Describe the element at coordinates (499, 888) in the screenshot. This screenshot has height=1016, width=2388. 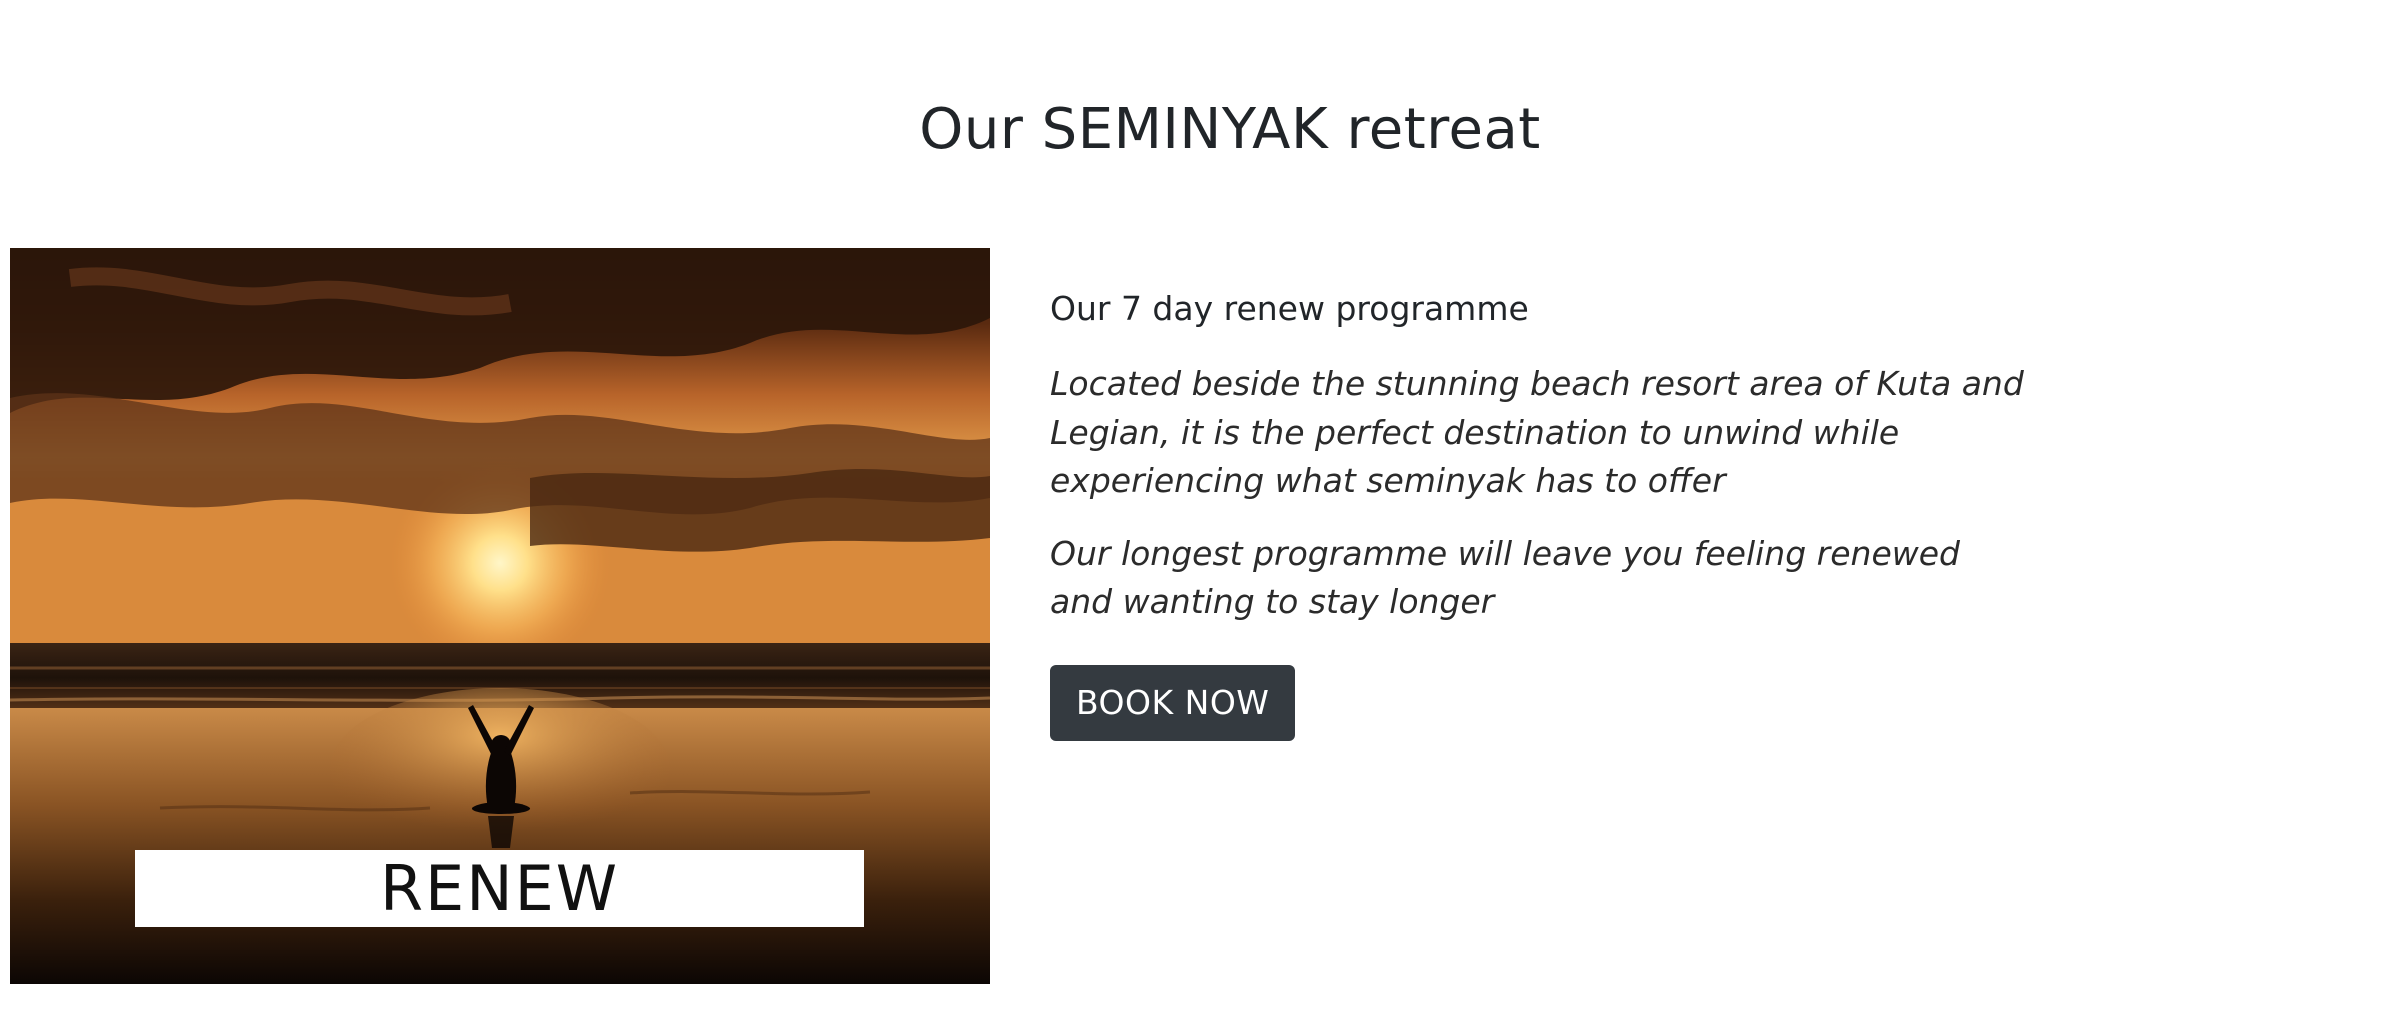
I see `renew-label: RENEW` at that location.